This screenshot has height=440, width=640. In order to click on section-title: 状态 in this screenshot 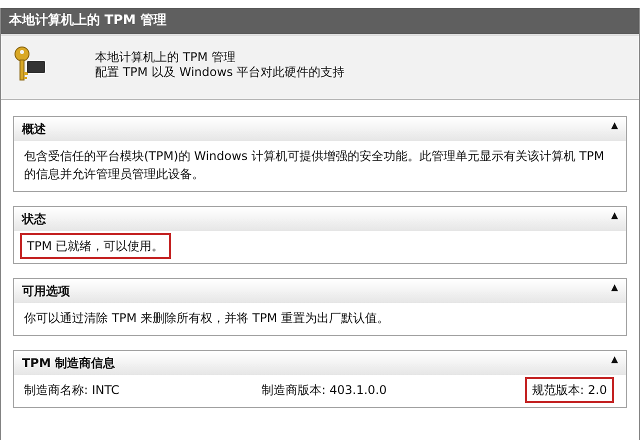, I will do `click(34, 219)`.